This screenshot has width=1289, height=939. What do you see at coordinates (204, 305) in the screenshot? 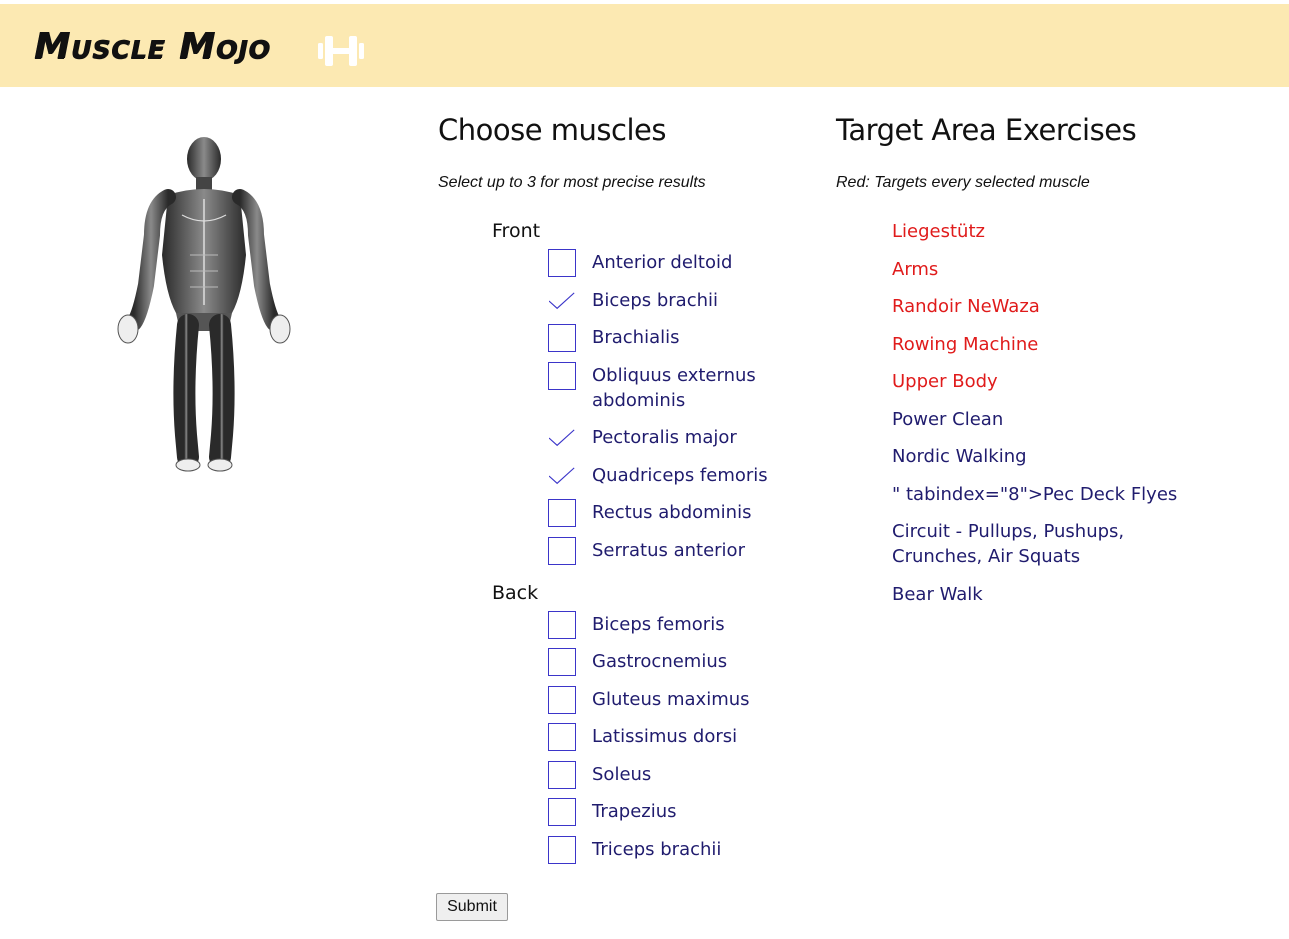
I see `muscle-body-figure` at bounding box center [204, 305].